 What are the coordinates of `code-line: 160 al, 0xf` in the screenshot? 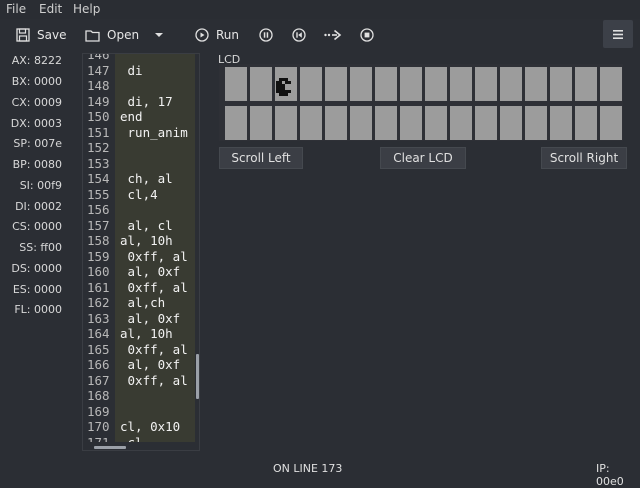 It's located at (139, 271).